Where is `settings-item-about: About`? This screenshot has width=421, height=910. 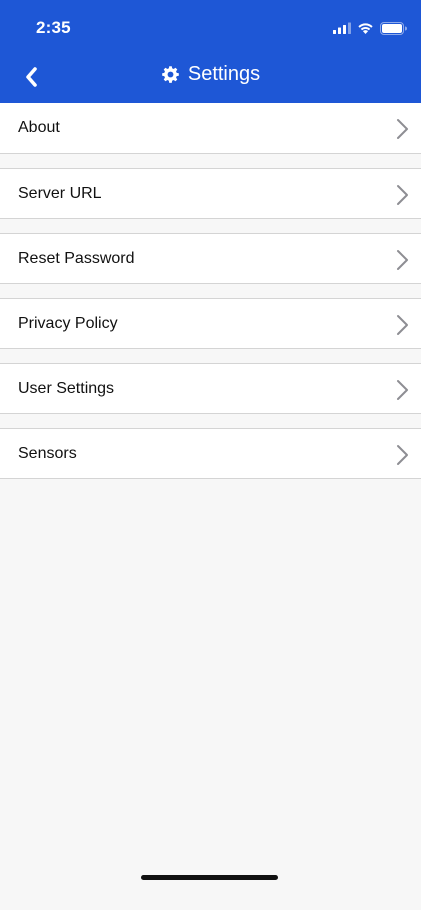
settings-item-about: About is located at coordinates (210, 128).